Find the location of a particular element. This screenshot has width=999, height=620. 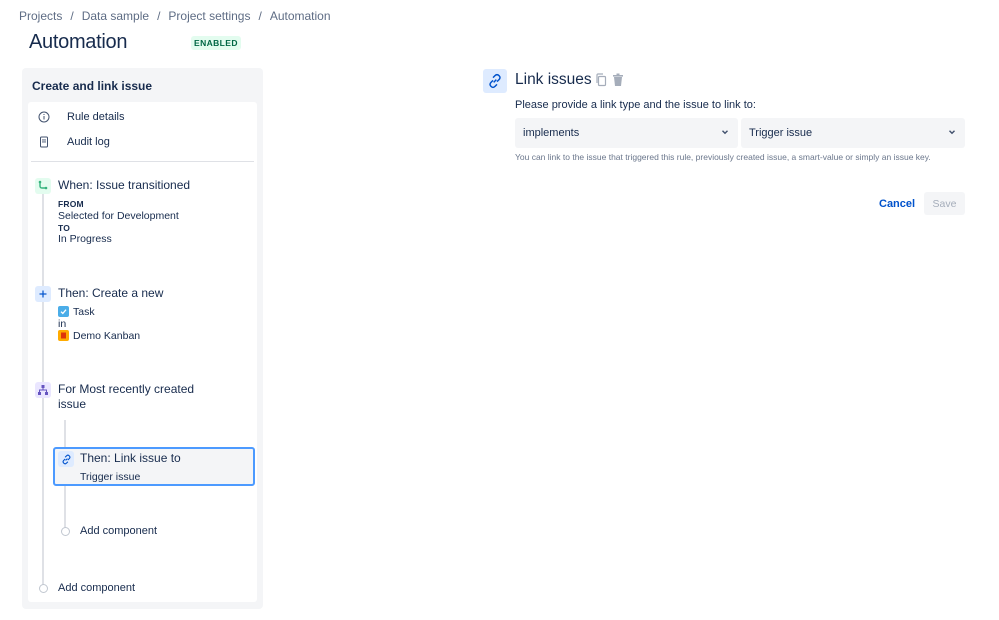

breadcrumb-data-sample: Data sample is located at coordinates (115, 16).